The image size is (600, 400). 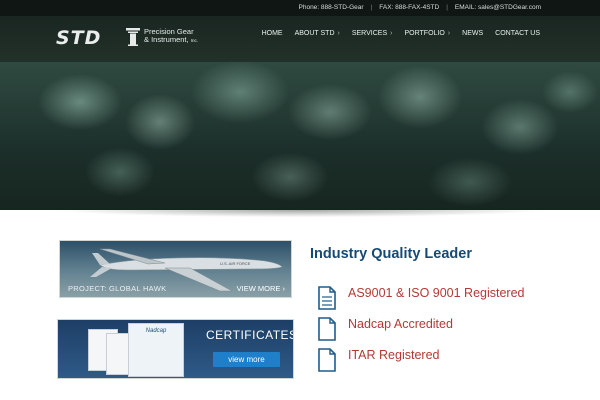 I want to click on nav-contact-us: CONTACT US, so click(x=517, y=34).